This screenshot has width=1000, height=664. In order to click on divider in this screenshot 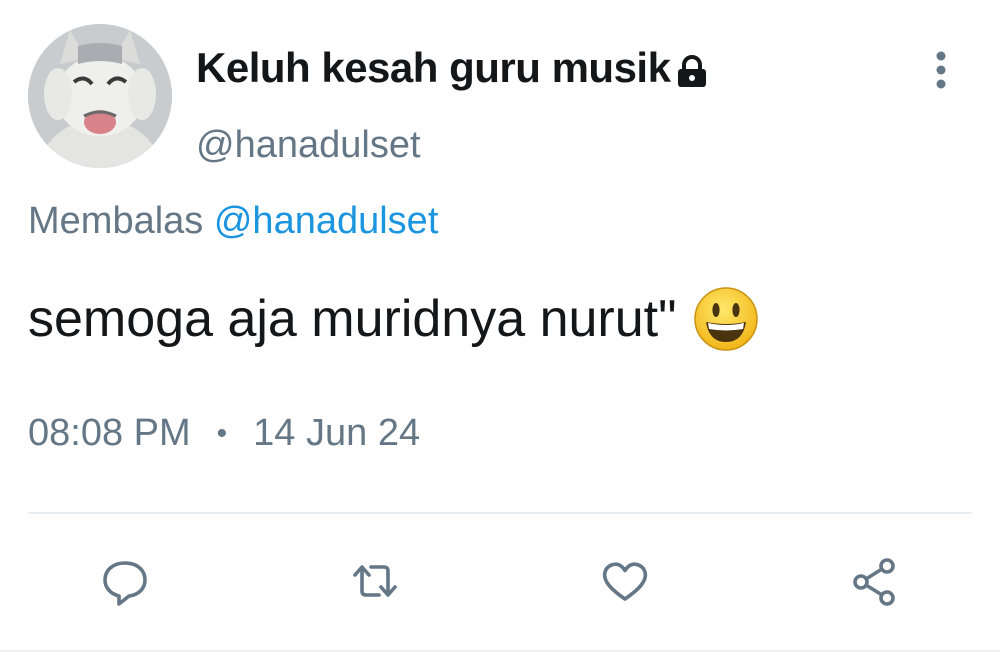, I will do `click(500, 513)`.